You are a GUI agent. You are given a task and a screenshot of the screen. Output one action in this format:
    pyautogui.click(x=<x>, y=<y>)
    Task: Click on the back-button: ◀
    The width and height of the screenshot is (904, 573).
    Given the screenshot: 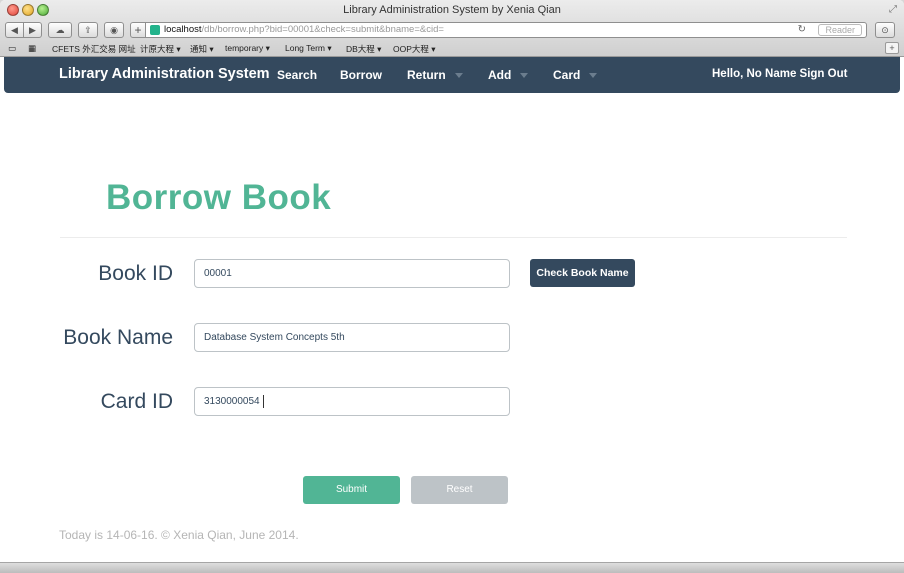 What is the action you would take?
    pyautogui.click(x=14, y=30)
    